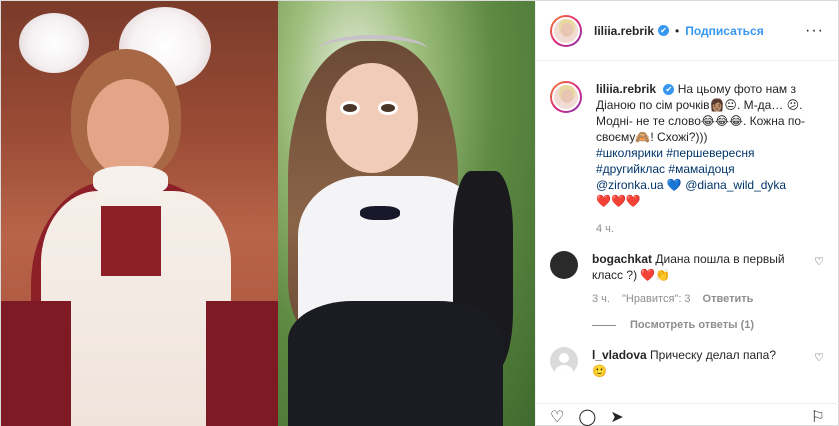  I want to click on heart-clap-icon: ❤️👏, so click(655, 275).